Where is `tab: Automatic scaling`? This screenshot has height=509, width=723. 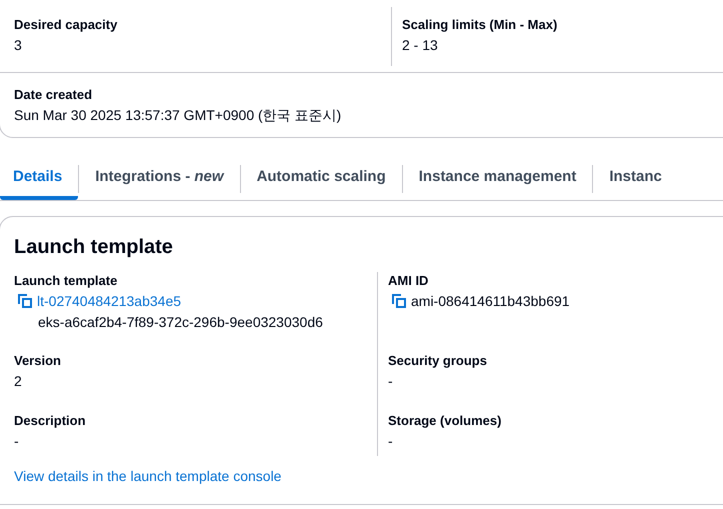 tab: Automatic scaling is located at coordinates (321, 179).